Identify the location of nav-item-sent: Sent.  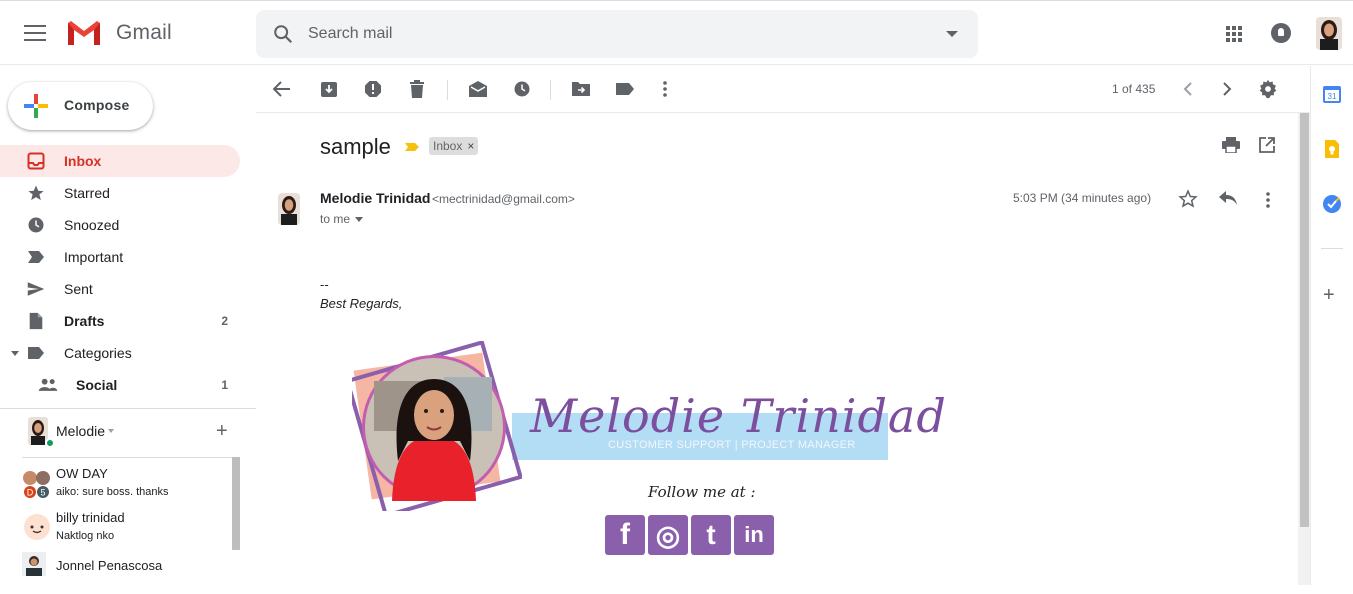
(120, 289).